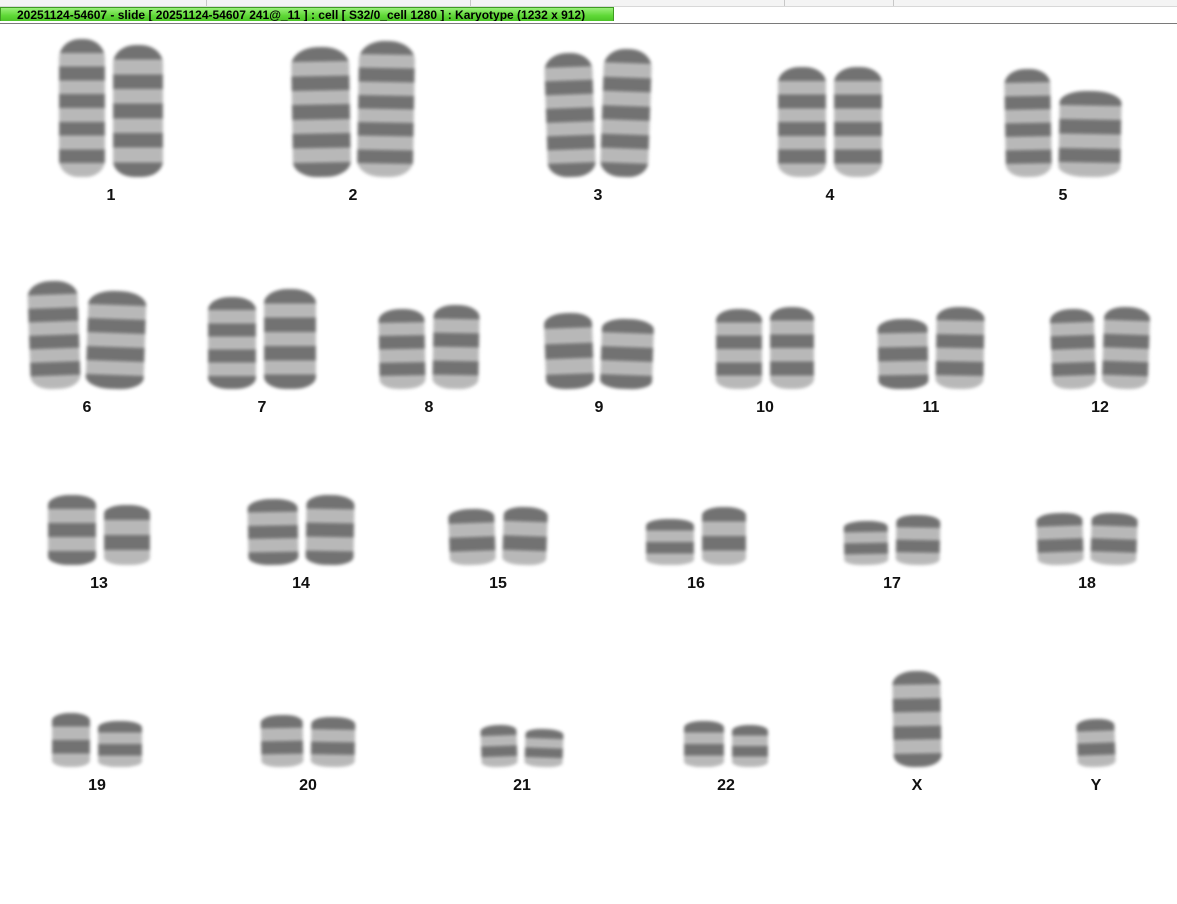 This screenshot has height=904, width=1177. I want to click on chromosome-label-19: 19, so click(97, 785).